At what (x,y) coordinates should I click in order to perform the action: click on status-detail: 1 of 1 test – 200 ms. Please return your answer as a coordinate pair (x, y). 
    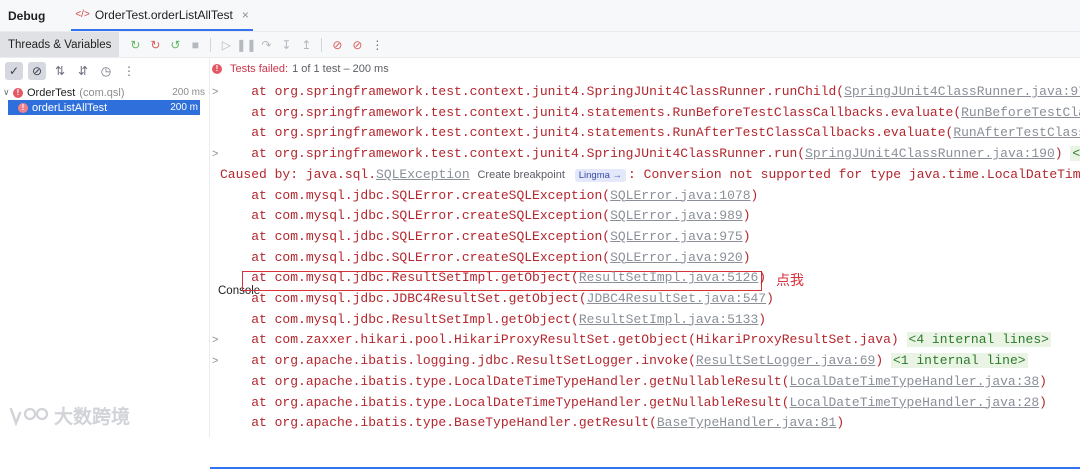
    Looking at the image, I should click on (340, 69).